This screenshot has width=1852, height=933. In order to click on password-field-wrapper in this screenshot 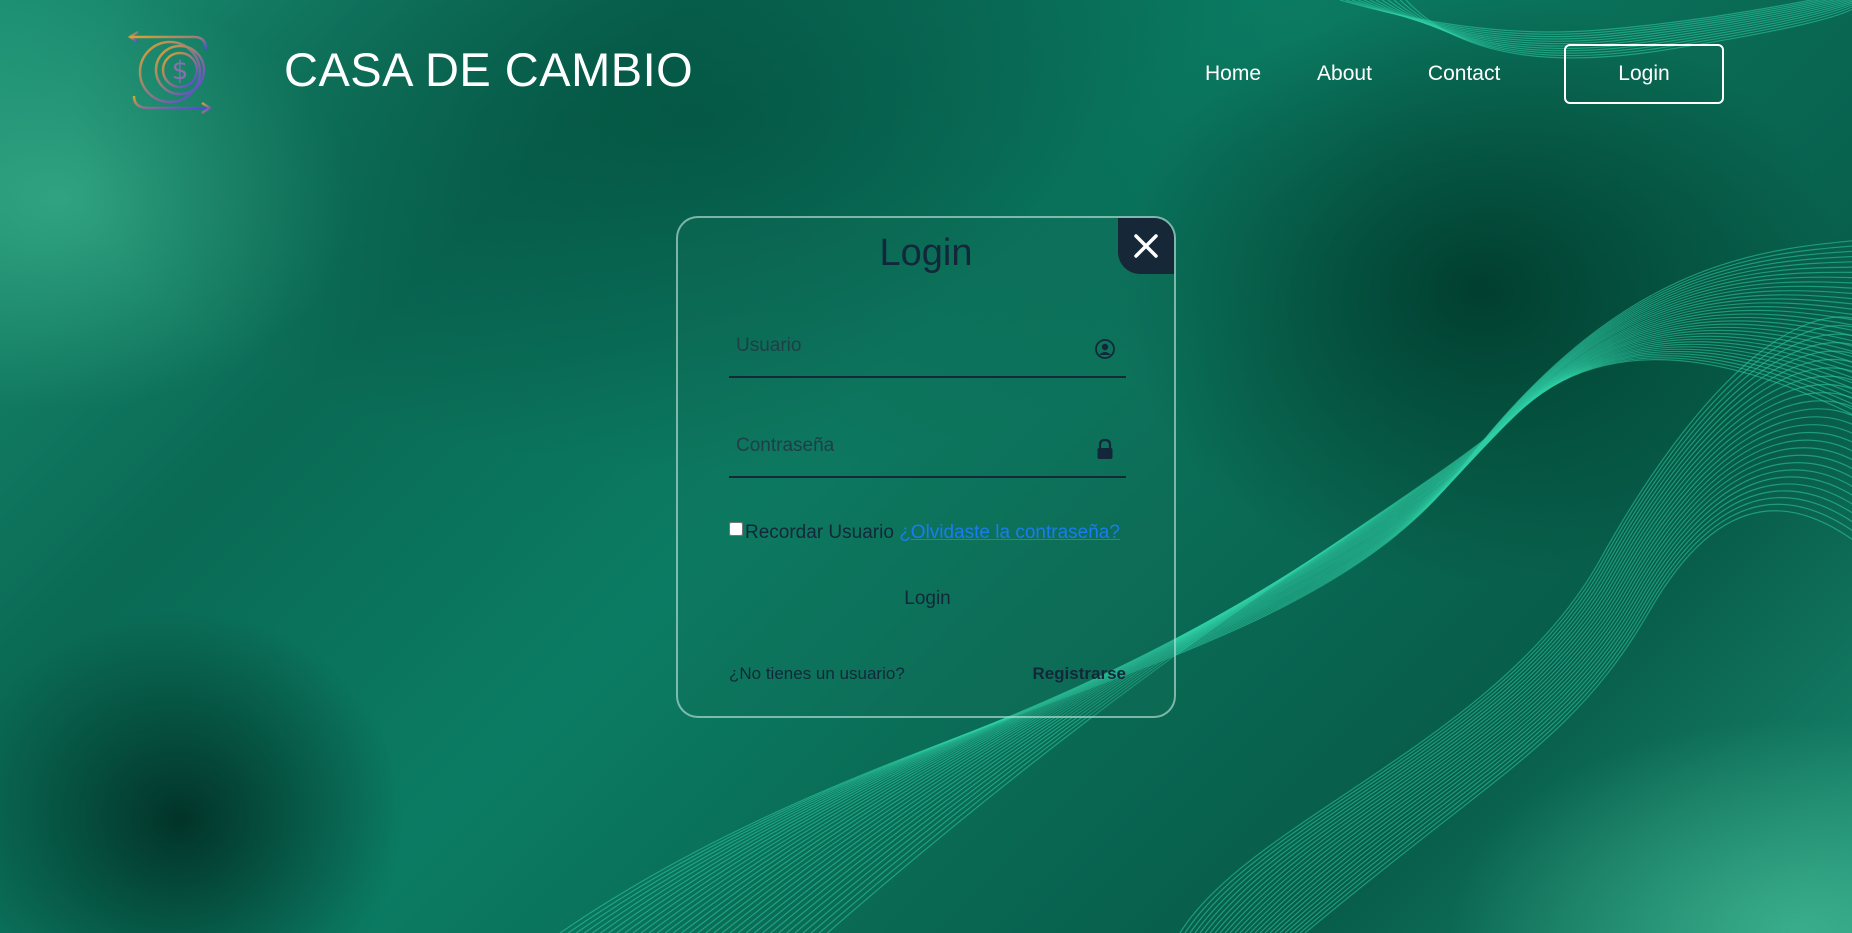, I will do `click(927, 448)`.